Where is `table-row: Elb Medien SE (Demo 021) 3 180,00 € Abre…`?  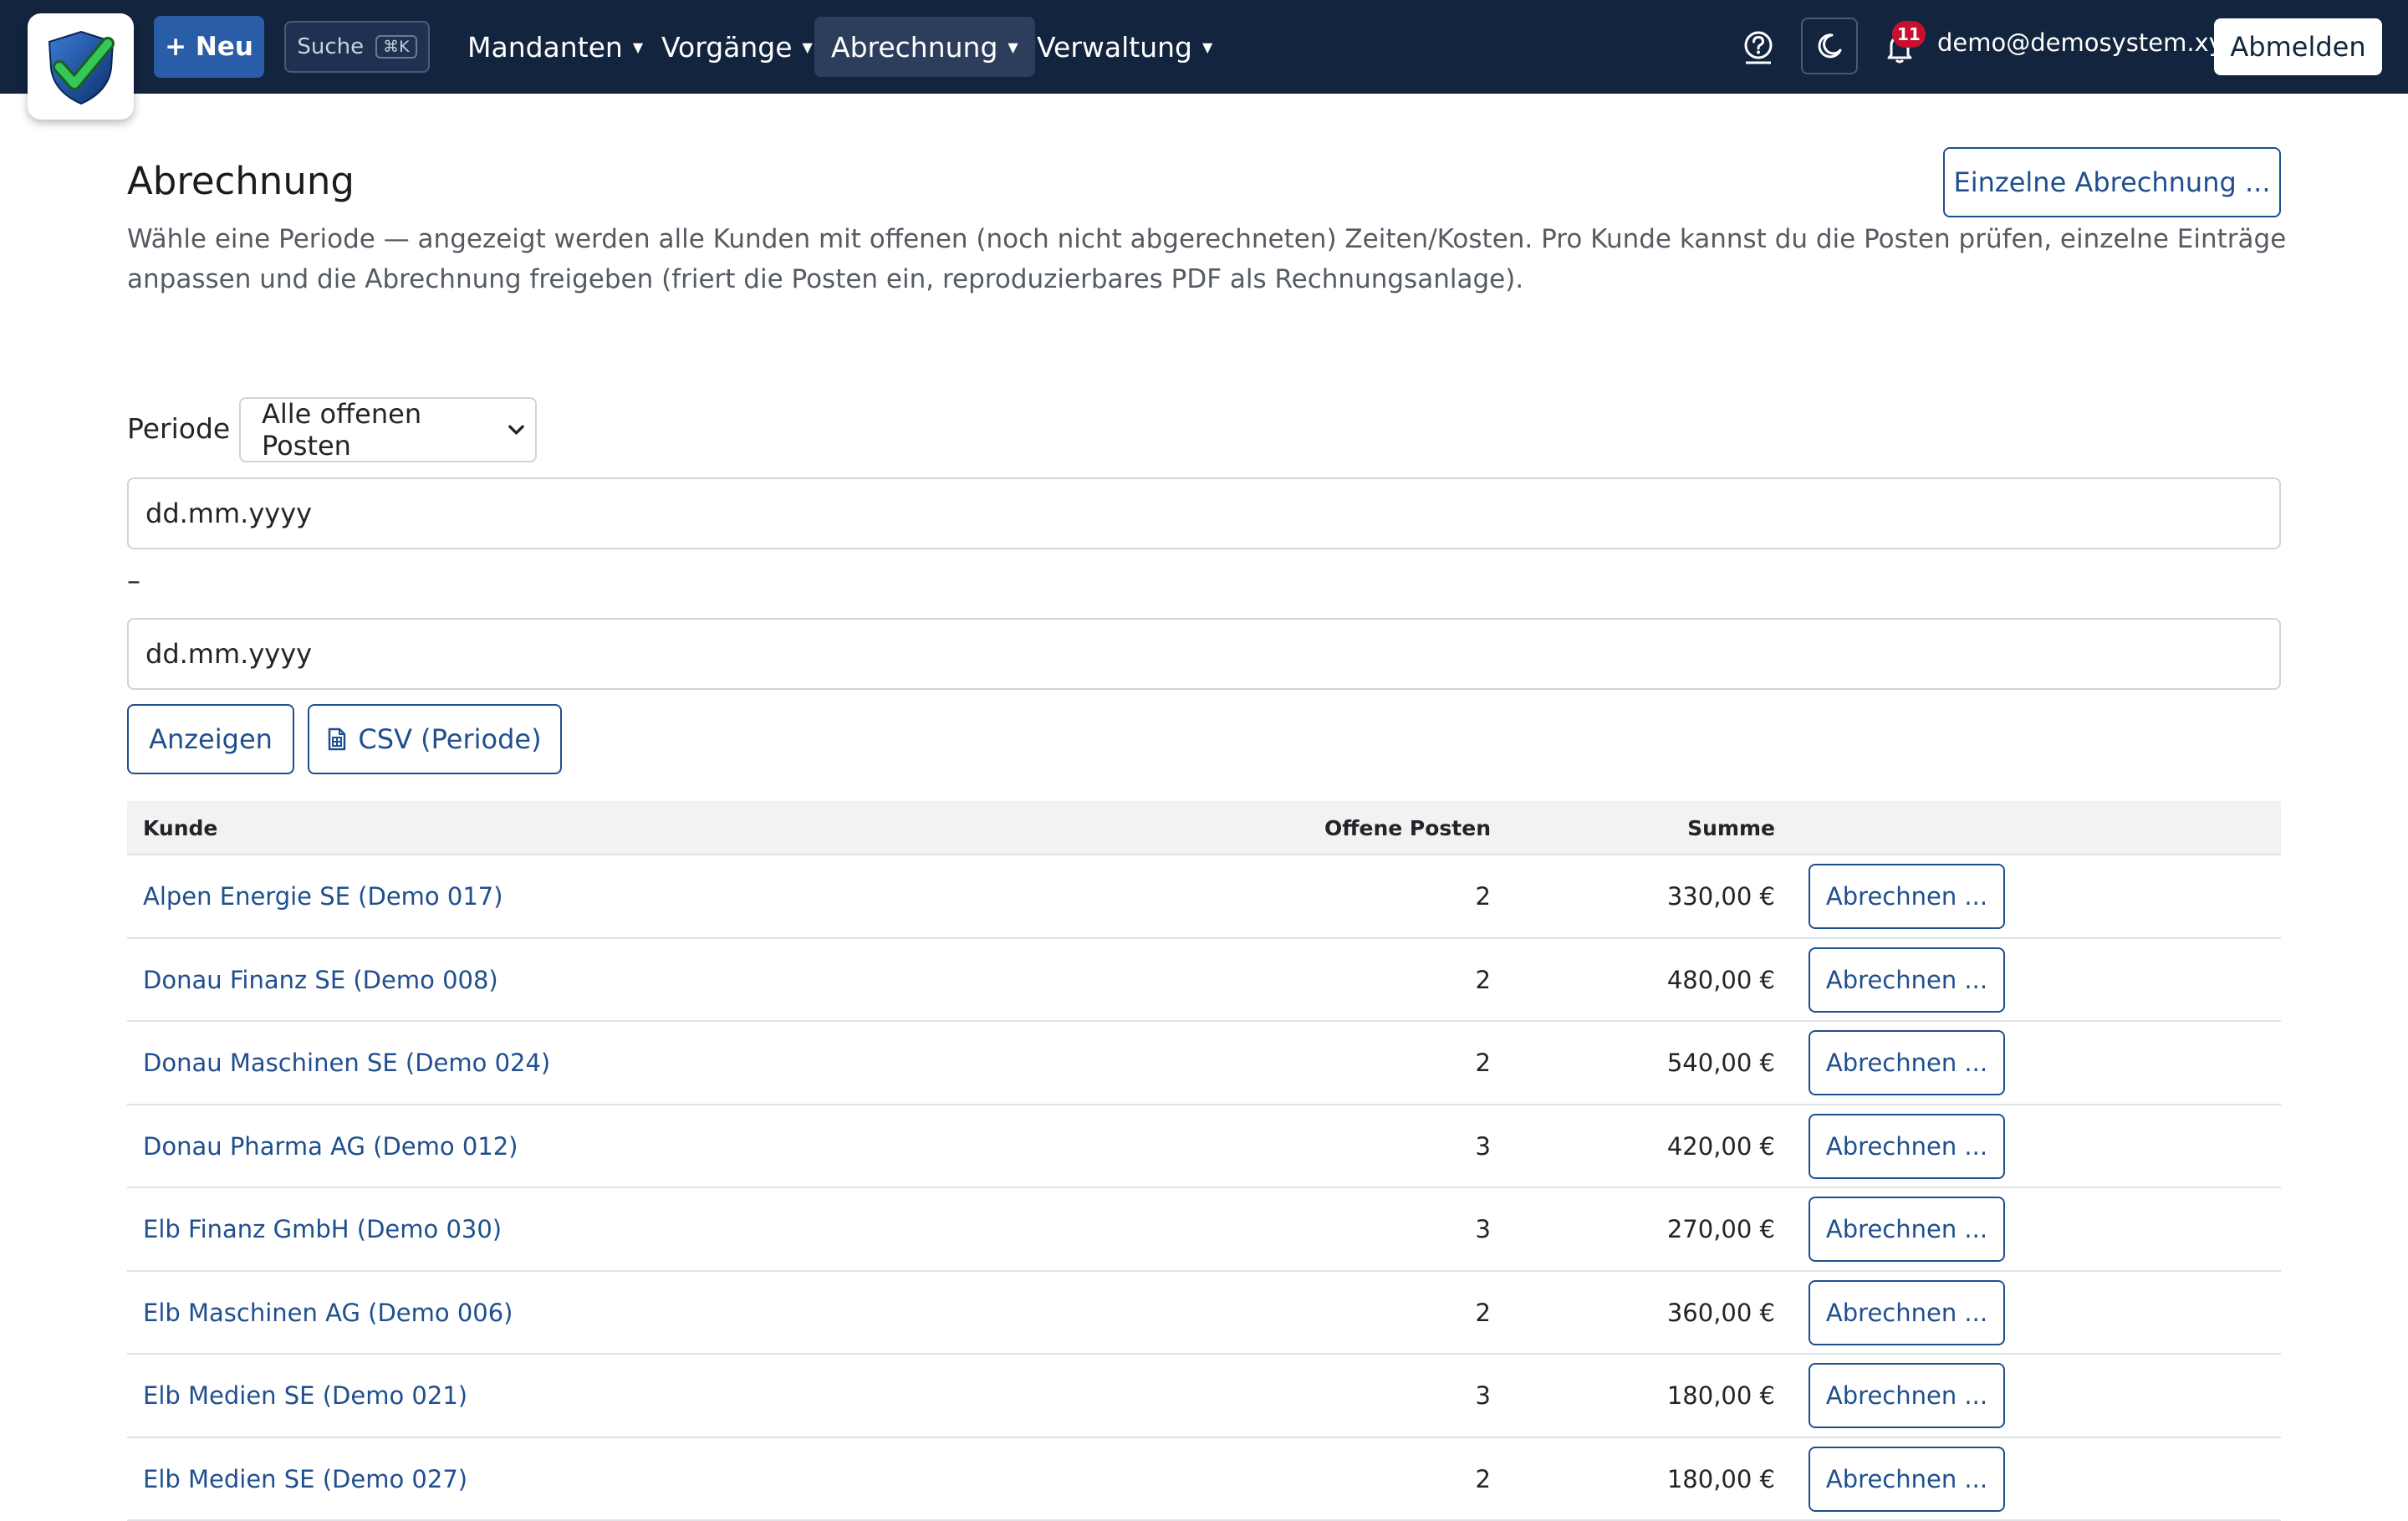 table-row: Elb Medien SE (Demo 021) 3 180,00 € Abre… is located at coordinates (1204, 1396).